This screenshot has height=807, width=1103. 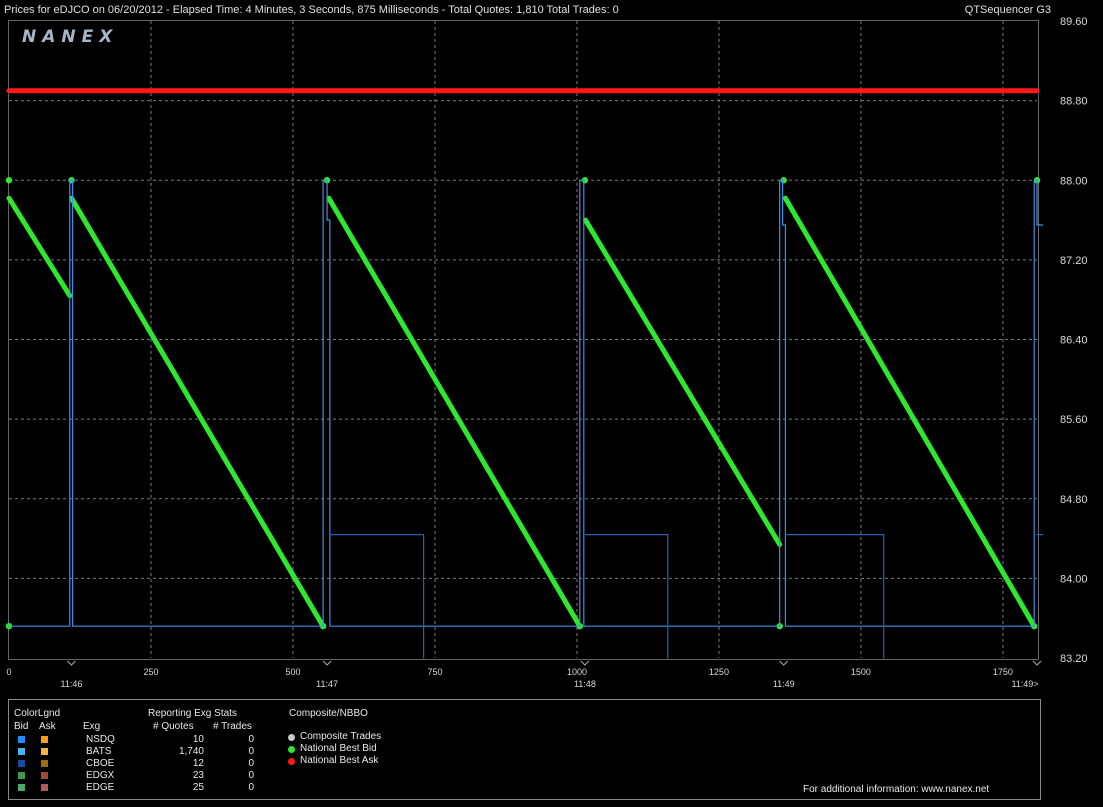 What do you see at coordinates (577, 672) in the screenshot?
I see `x-tick-label: 1000` at bounding box center [577, 672].